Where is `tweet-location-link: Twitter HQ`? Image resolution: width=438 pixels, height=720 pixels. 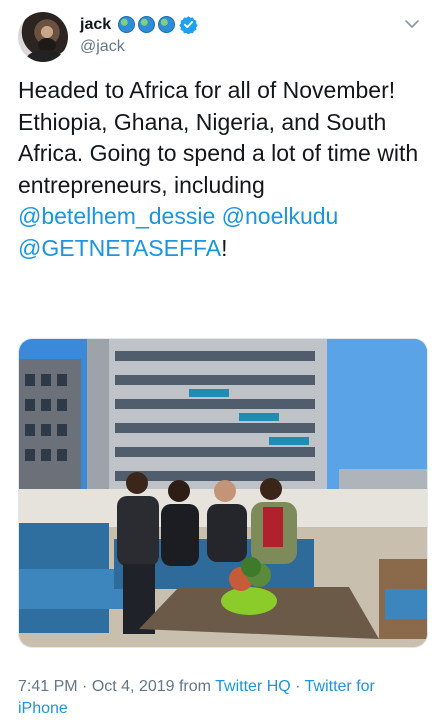
tweet-location-link: Twitter HQ is located at coordinates (253, 686).